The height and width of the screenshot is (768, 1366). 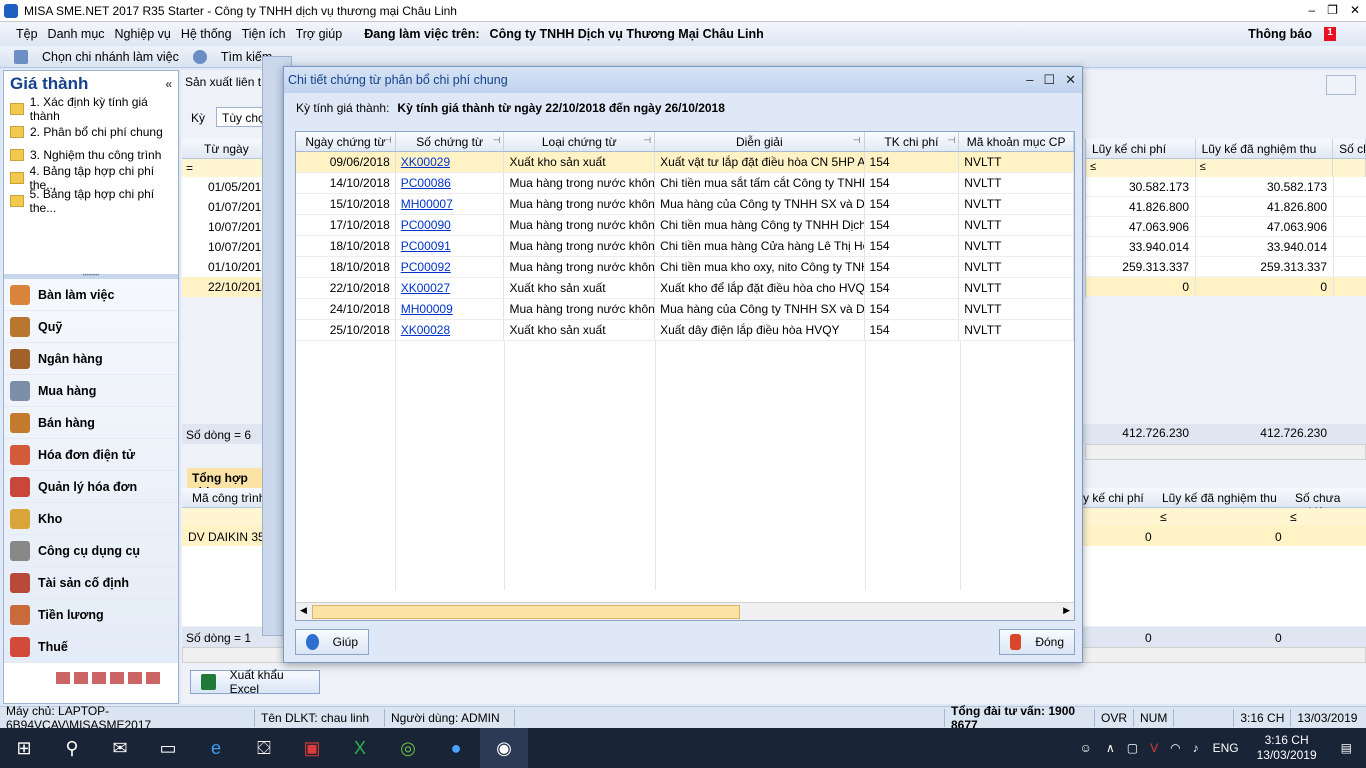 What do you see at coordinates (91, 295) in the screenshot?
I see `module-desktop: Bàn làm việc` at bounding box center [91, 295].